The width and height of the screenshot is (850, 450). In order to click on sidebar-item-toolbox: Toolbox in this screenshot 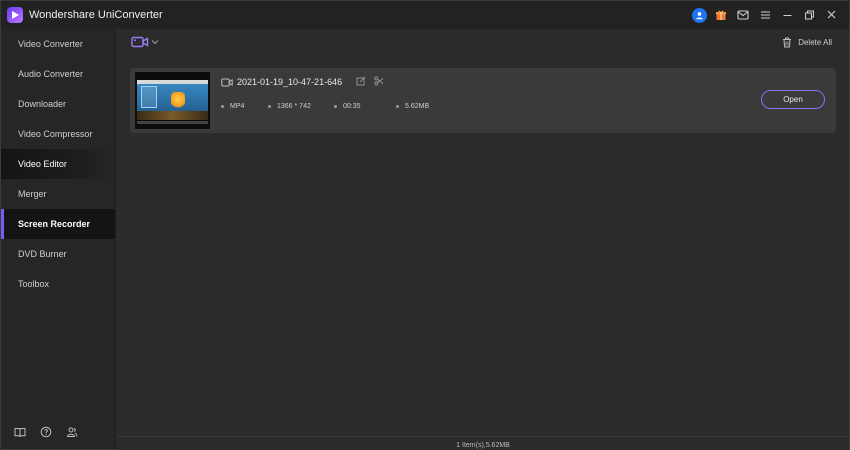, I will do `click(58, 284)`.